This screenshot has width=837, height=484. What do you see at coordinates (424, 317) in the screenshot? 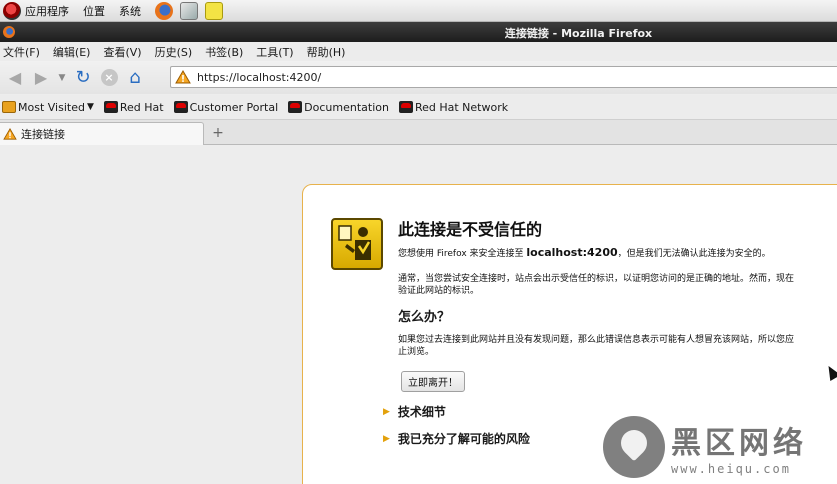
I see `what-to-do-heading: 怎么办？` at bounding box center [424, 317].